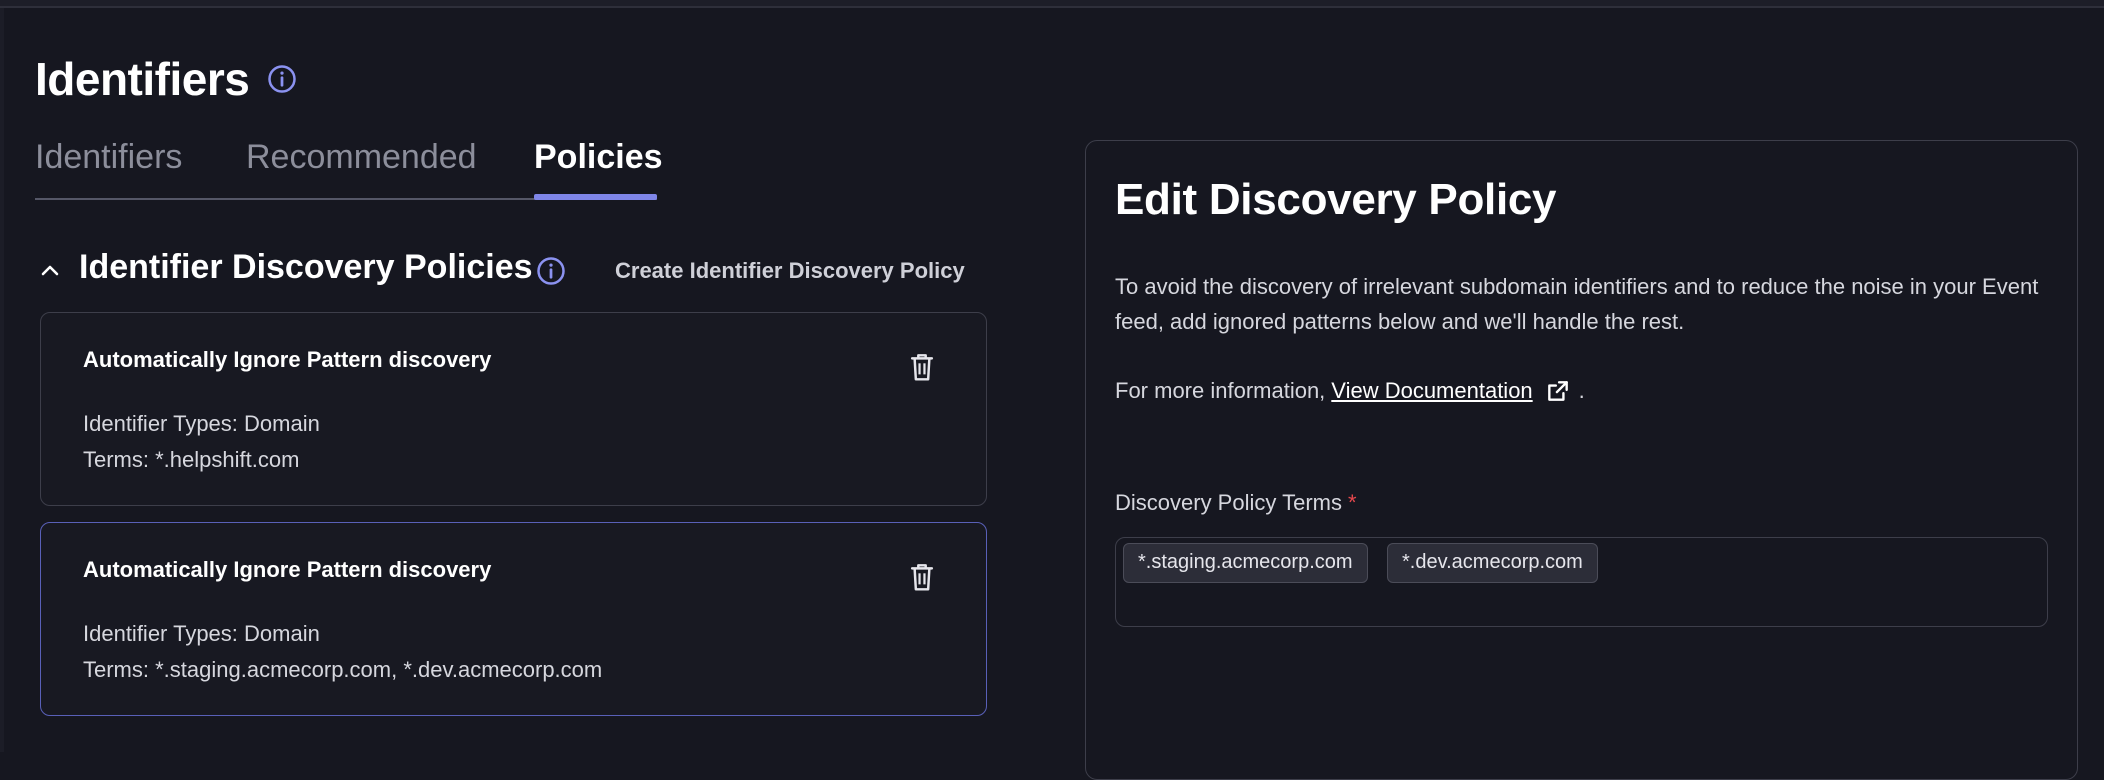  Describe the element at coordinates (1492, 563) in the screenshot. I see `term-chip: *.dev.acmecorp.com` at that location.